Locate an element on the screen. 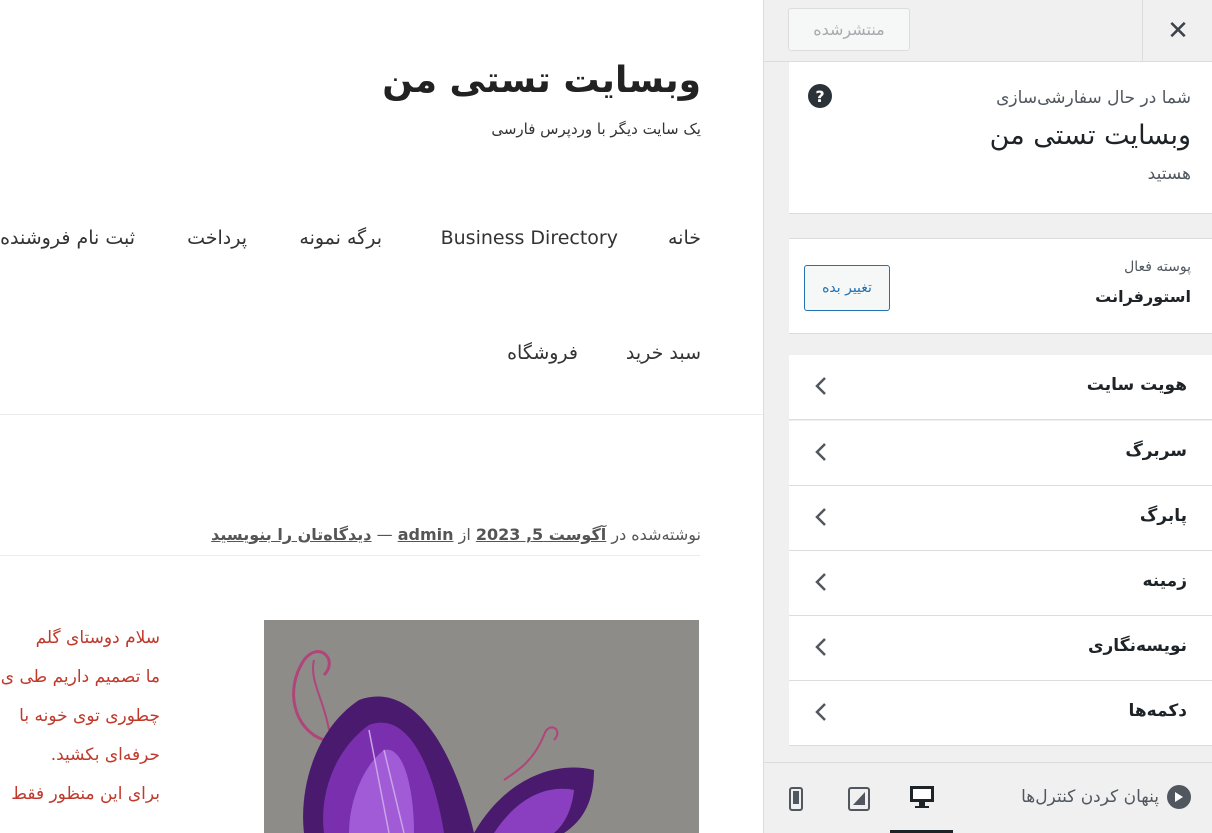 Image resolution: width=1212 pixels, height=833 pixels. butterfly-illustration is located at coordinates (481, 726).